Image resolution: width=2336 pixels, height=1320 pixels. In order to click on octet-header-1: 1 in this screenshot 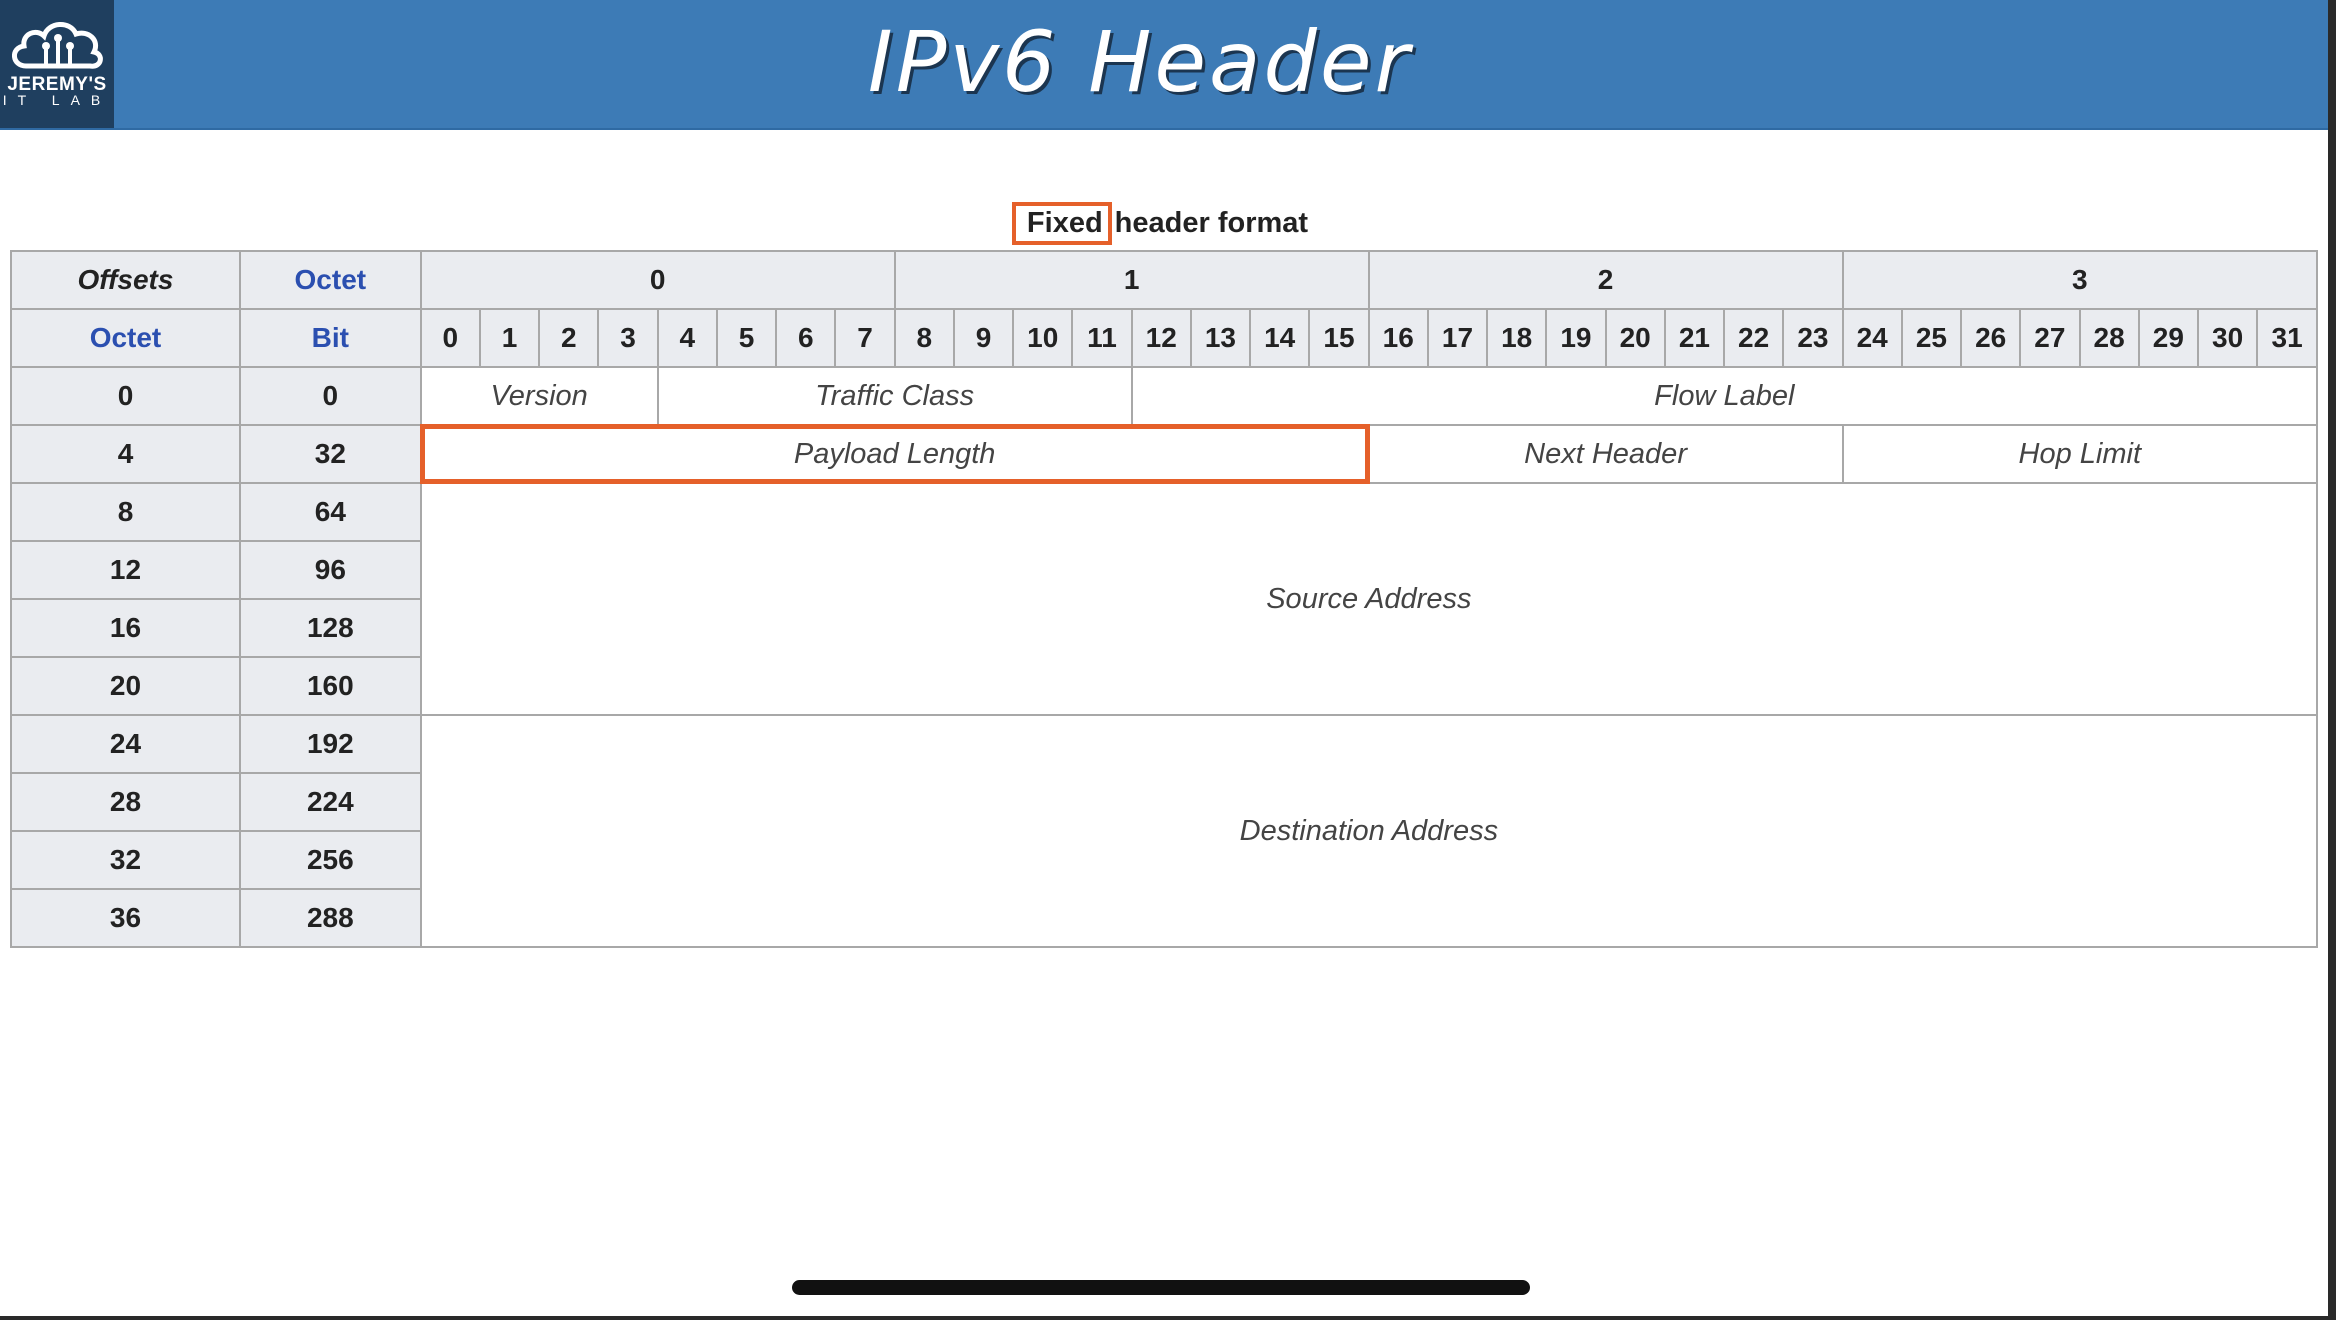, I will do `click(1131, 280)`.